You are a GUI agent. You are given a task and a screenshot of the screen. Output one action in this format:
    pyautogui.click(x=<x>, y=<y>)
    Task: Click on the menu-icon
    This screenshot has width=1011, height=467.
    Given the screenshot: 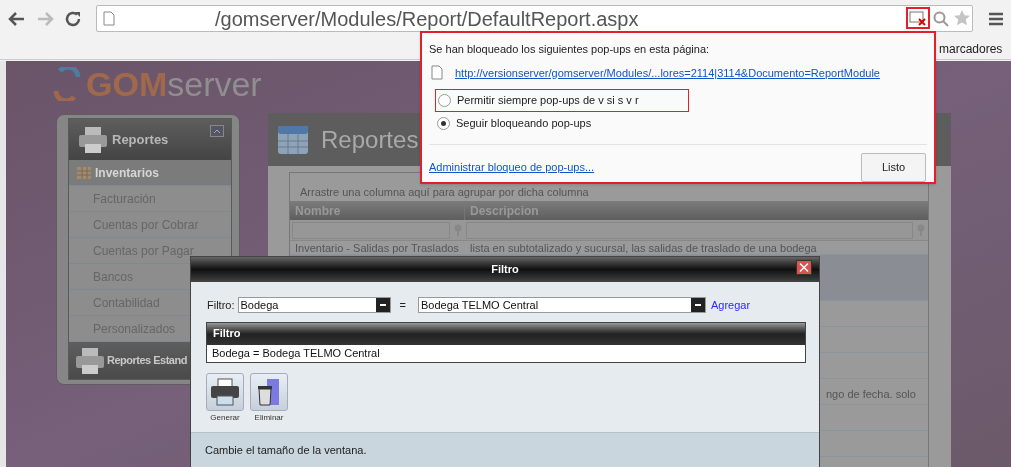 What is the action you would take?
    pyautogui.click(x=996, y=18)
    